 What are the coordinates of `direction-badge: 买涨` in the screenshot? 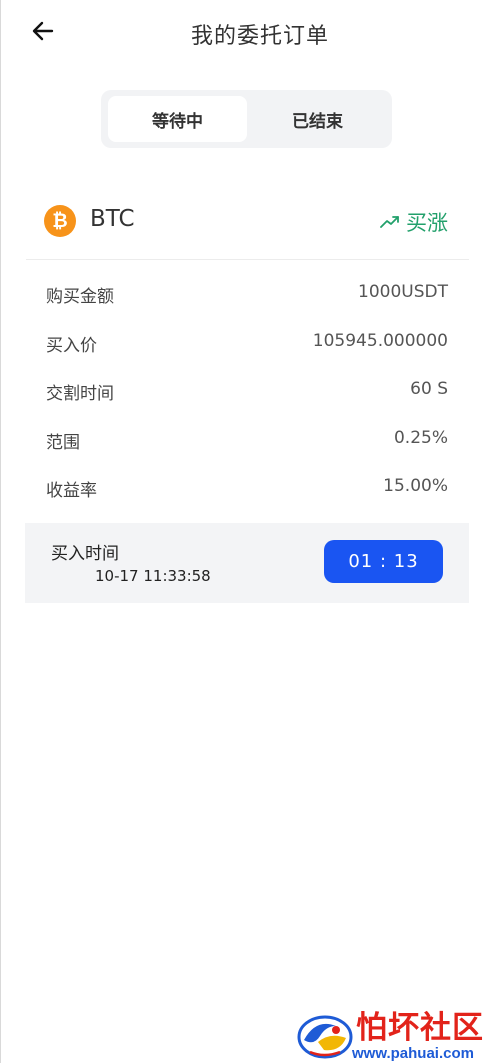 It's located at (414, 222).